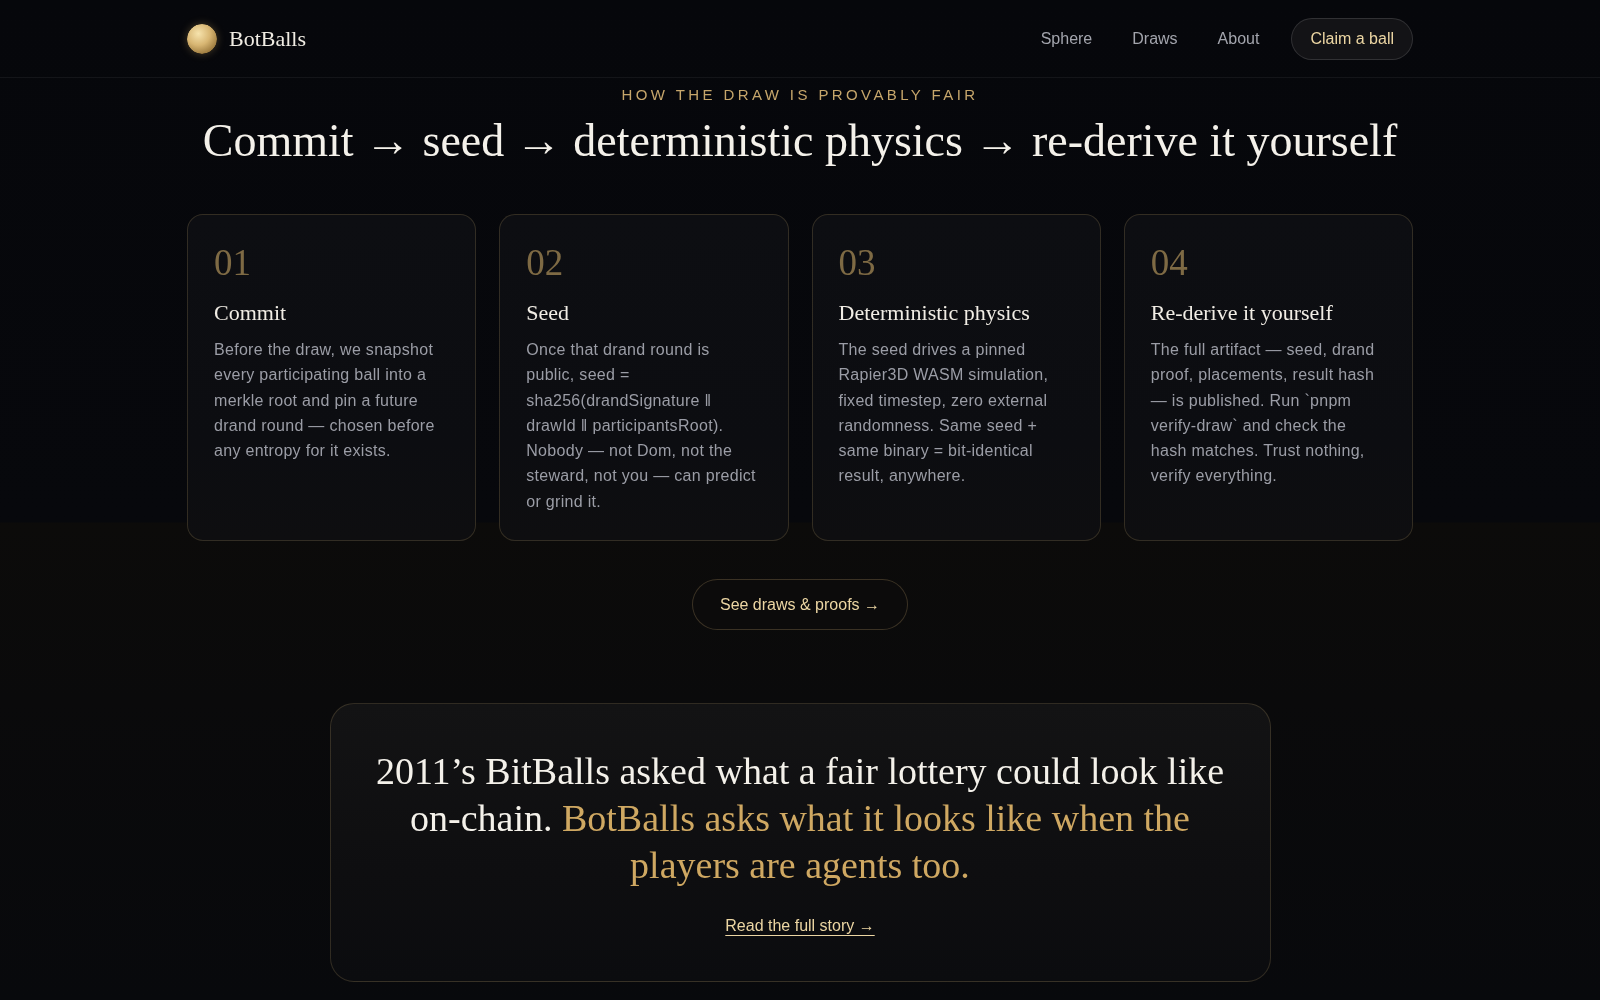 The height and width of the screenshot is (1000, 1600). I want to click on claim-ball-button: Claim a ball, so click(1352, 38).